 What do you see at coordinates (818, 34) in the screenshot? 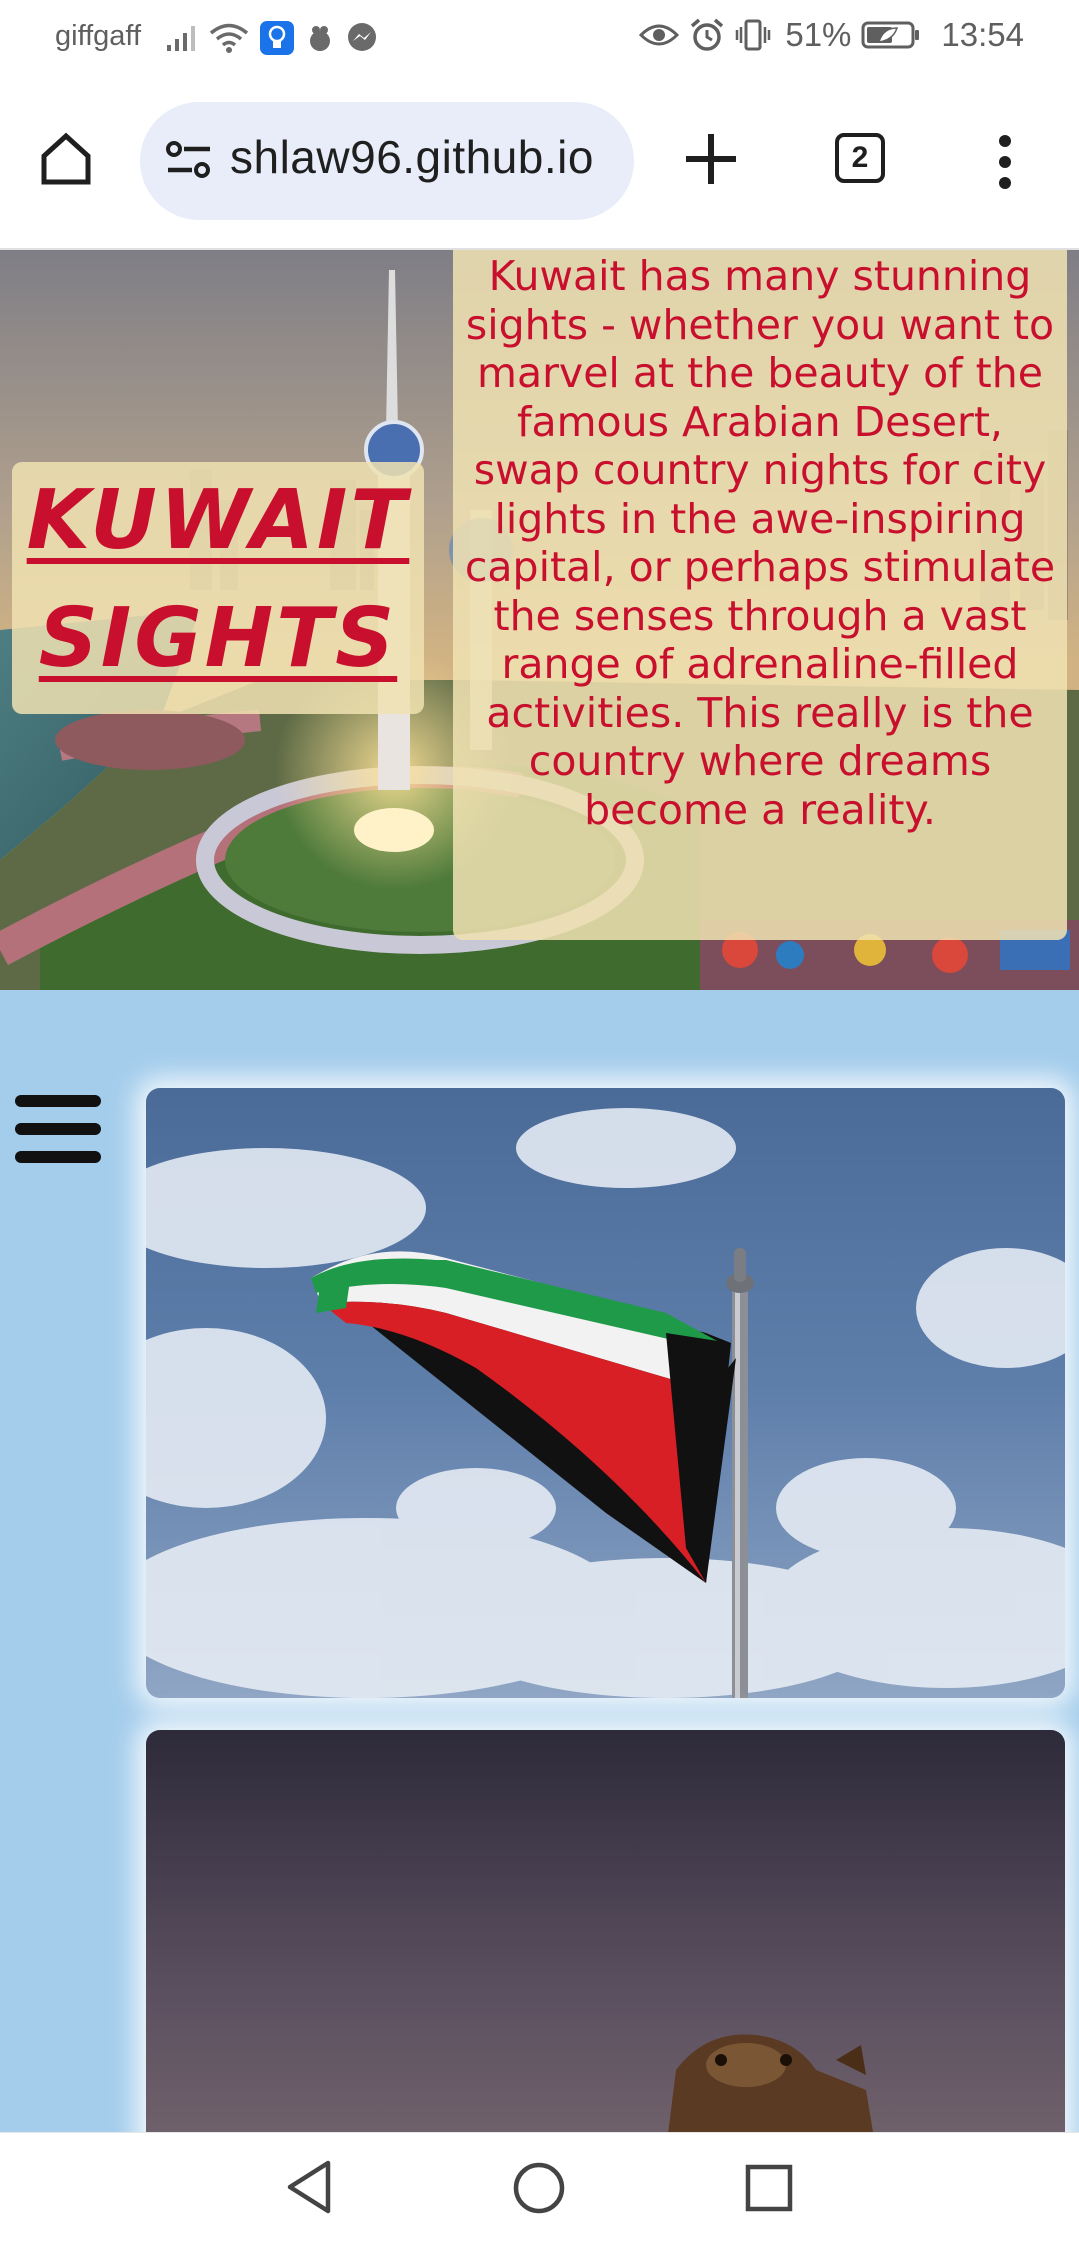
I see `battery-percent: 51%` at bounding box center [818, 34].